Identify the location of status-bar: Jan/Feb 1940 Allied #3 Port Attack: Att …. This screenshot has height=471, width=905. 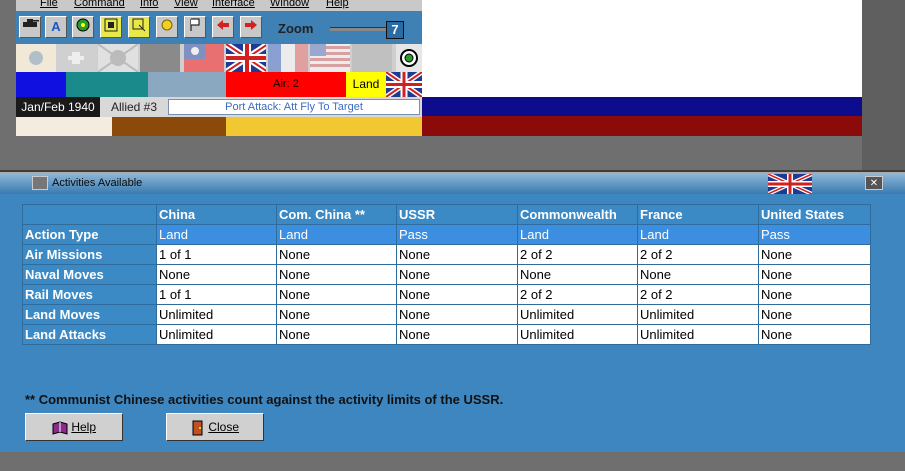
(219, 107).